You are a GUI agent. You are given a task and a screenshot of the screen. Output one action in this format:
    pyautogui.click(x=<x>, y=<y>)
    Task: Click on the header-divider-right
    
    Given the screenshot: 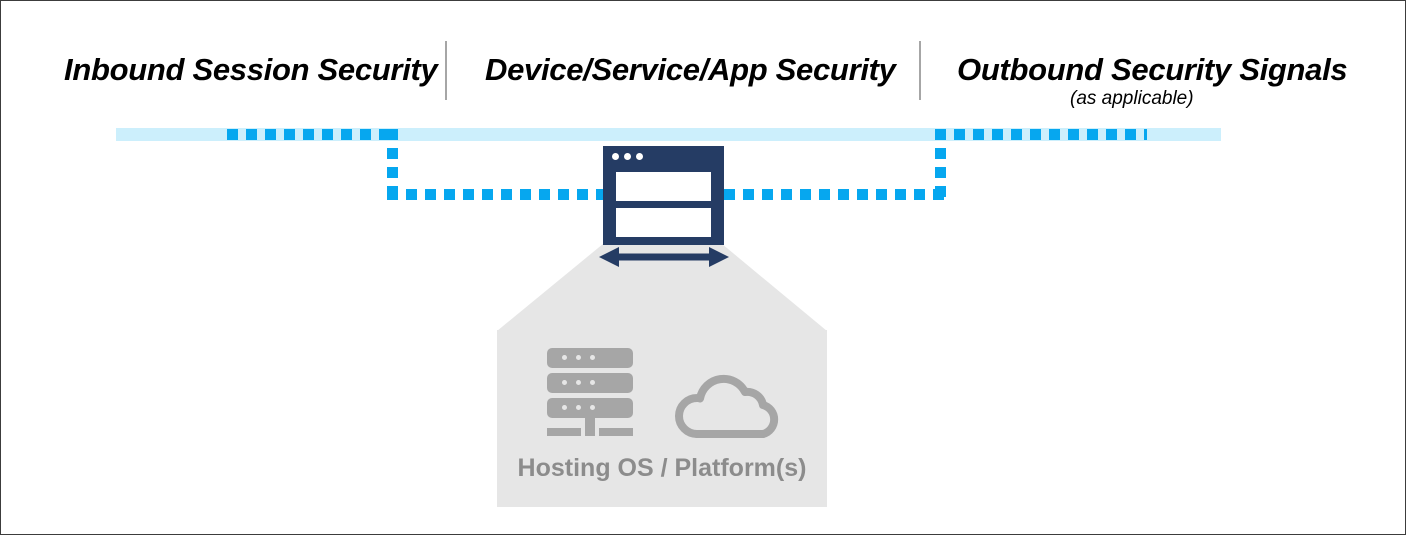 What is the action you would take?
    pyautogui.click(x=920, y=70)
    